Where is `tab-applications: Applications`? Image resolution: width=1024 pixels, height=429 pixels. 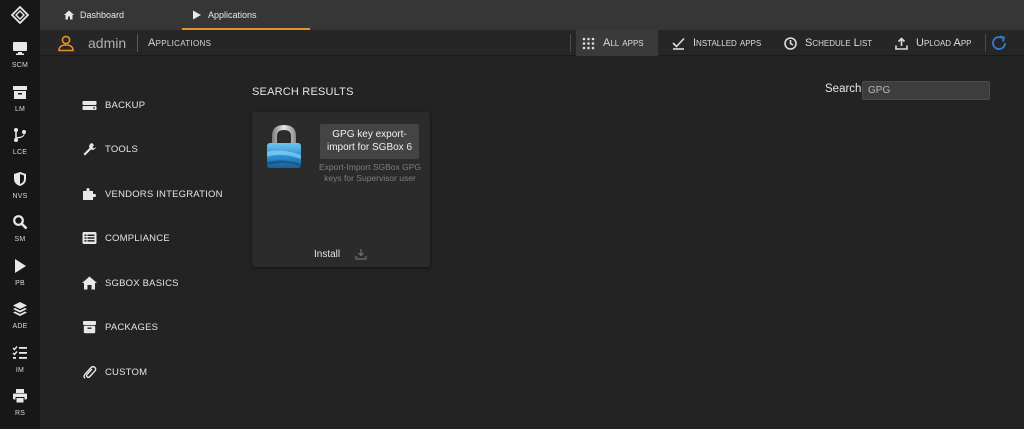 tab-applications: Applications is located at coordinates (224, 15).